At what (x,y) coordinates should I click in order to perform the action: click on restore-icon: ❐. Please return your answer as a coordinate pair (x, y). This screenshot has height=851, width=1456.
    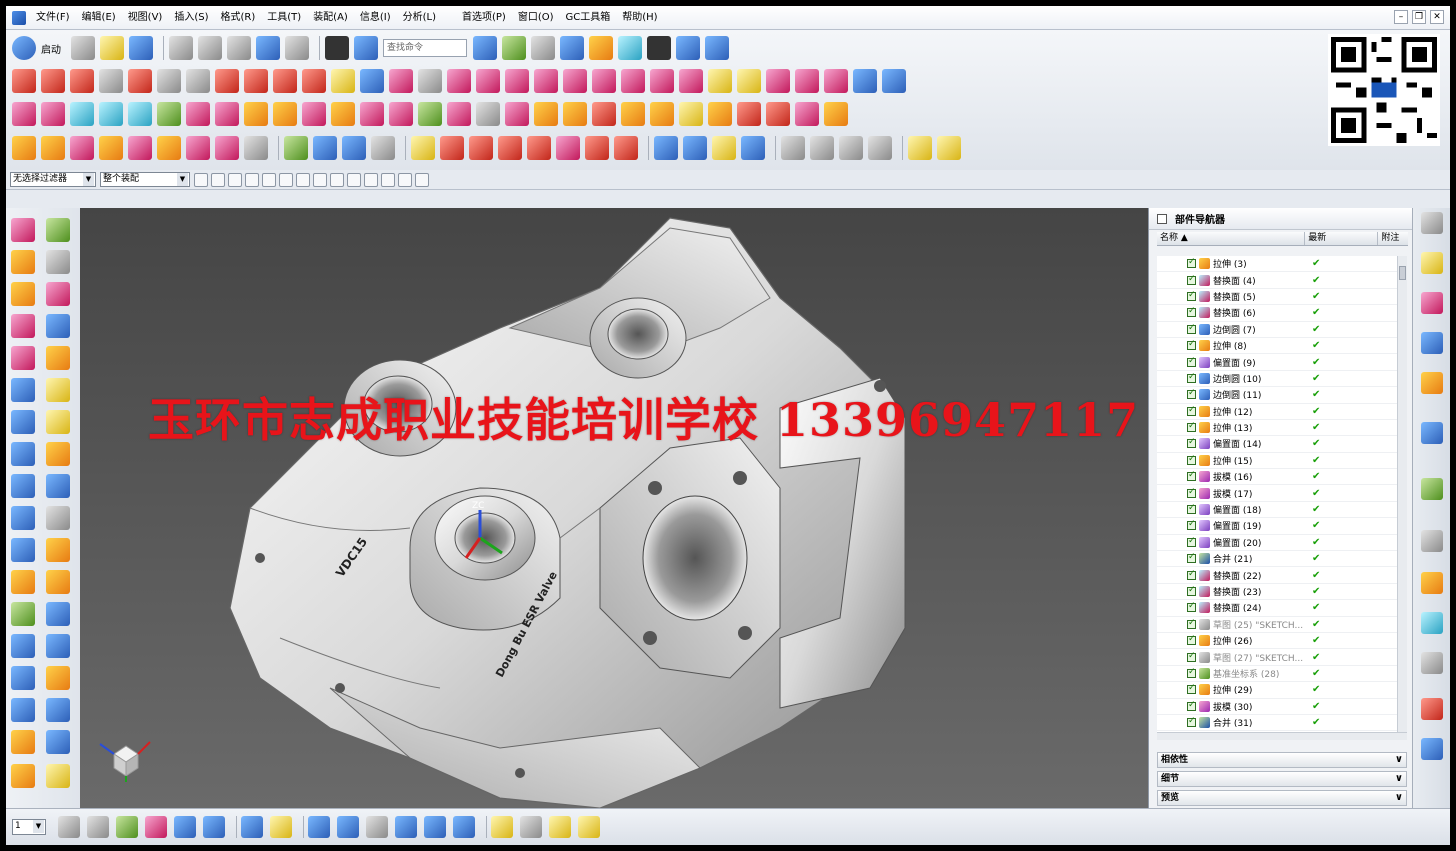
    Looking at the image, I should click on (1419, 17).